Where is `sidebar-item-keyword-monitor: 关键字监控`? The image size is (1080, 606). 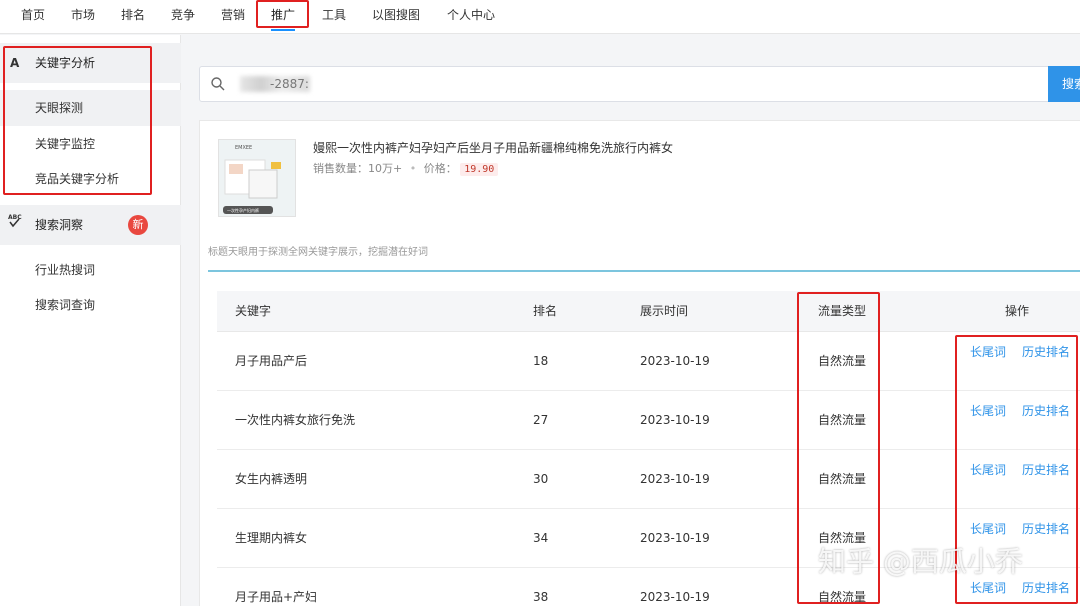 sidebar-item-keyword-monitor: 关键字监控 is located at coordinates (90, 144).